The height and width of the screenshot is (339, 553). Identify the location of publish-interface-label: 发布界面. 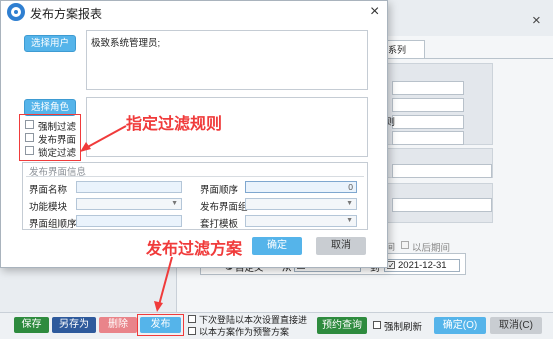
(57, 140).